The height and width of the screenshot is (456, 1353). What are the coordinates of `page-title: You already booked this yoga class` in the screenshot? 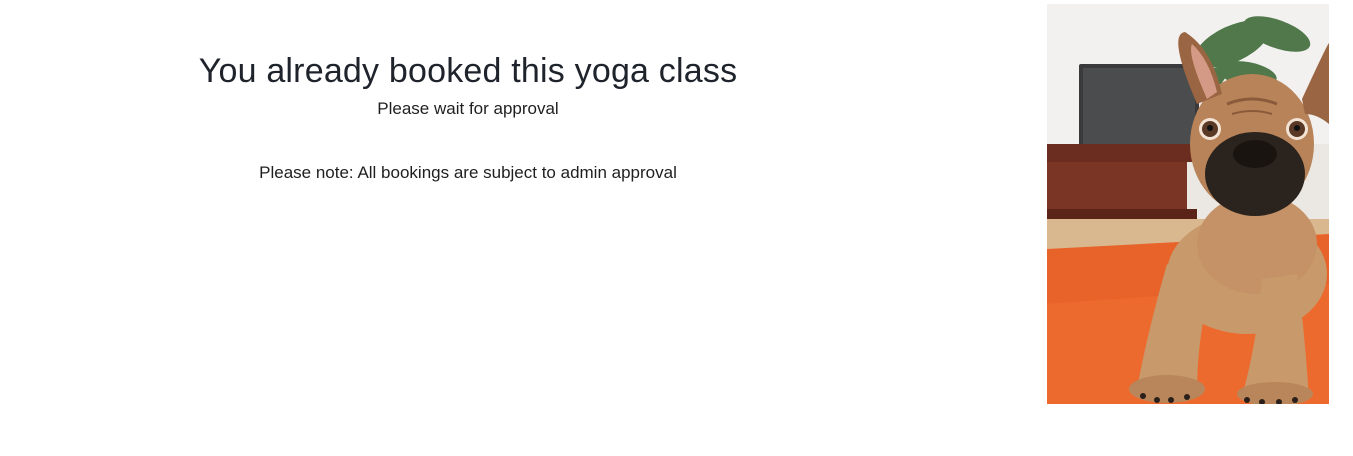 It's located at (468, 71).